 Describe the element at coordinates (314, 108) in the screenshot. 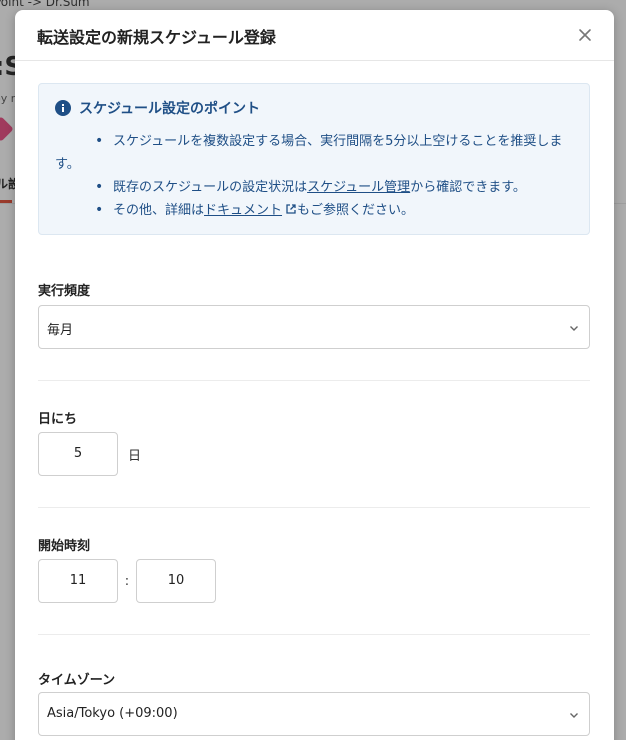

I see `info-heading: スケジュール設定のポイント` at that location.